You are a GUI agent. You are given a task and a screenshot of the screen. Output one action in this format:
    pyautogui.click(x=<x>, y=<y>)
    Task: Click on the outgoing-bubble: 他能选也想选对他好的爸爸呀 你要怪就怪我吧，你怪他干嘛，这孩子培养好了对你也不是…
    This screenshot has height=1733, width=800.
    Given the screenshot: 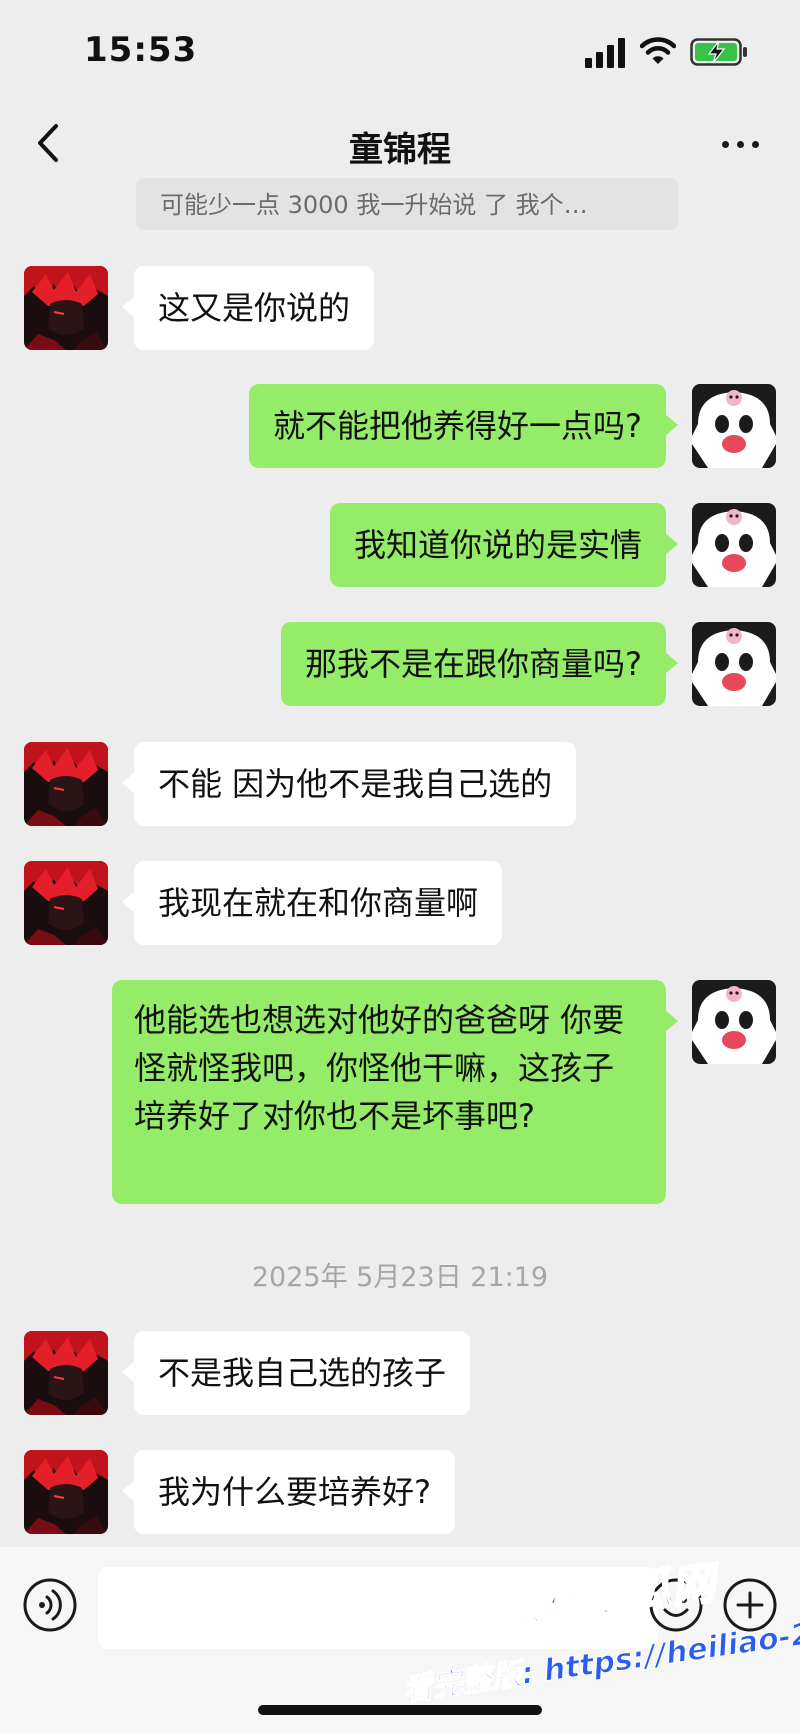 What is the action you would take?
    pyautogui.click(x=395, y=1092)
    